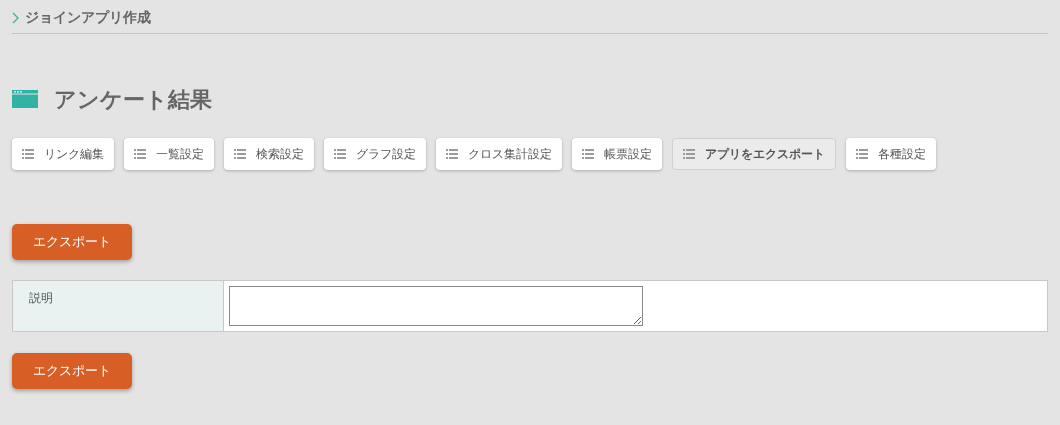 The height and width of the screenshot is (425, 1060). What do you see at coordinates (169, 154) in the screenshot?
I see `tab: 一覧設定` at bounding box center [169, 154].